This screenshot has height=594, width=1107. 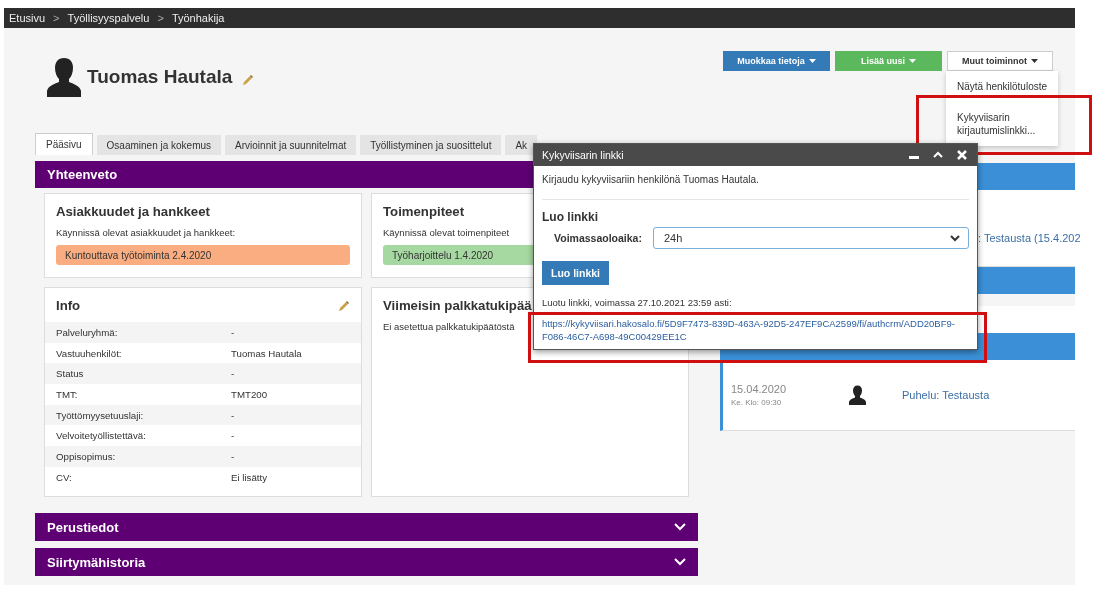 What do you see at coordinates (755, 330) in the screenshot?
I see `login-link: https://kykyviisari.hakosalo.fi/5D9F7473-839D-463A-92D5-247EF9CA2599/fi/authcrm/ADD20BF9-F086-46C7-A698-49C00429EE1C` at bounding box center [755, 330].